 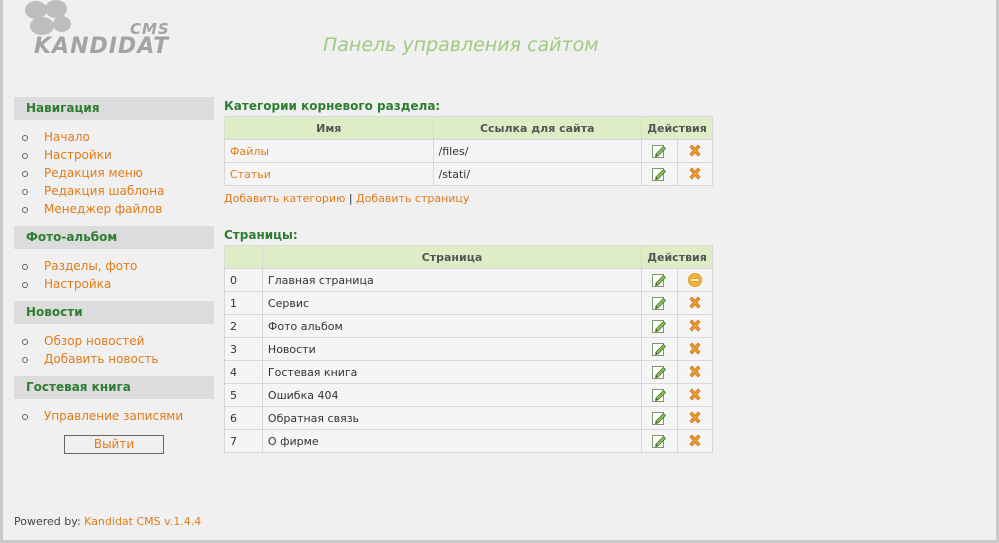 I want to click on sidebar-section-photo-album-title: Фото-альбом, so click(x=114, y=237).